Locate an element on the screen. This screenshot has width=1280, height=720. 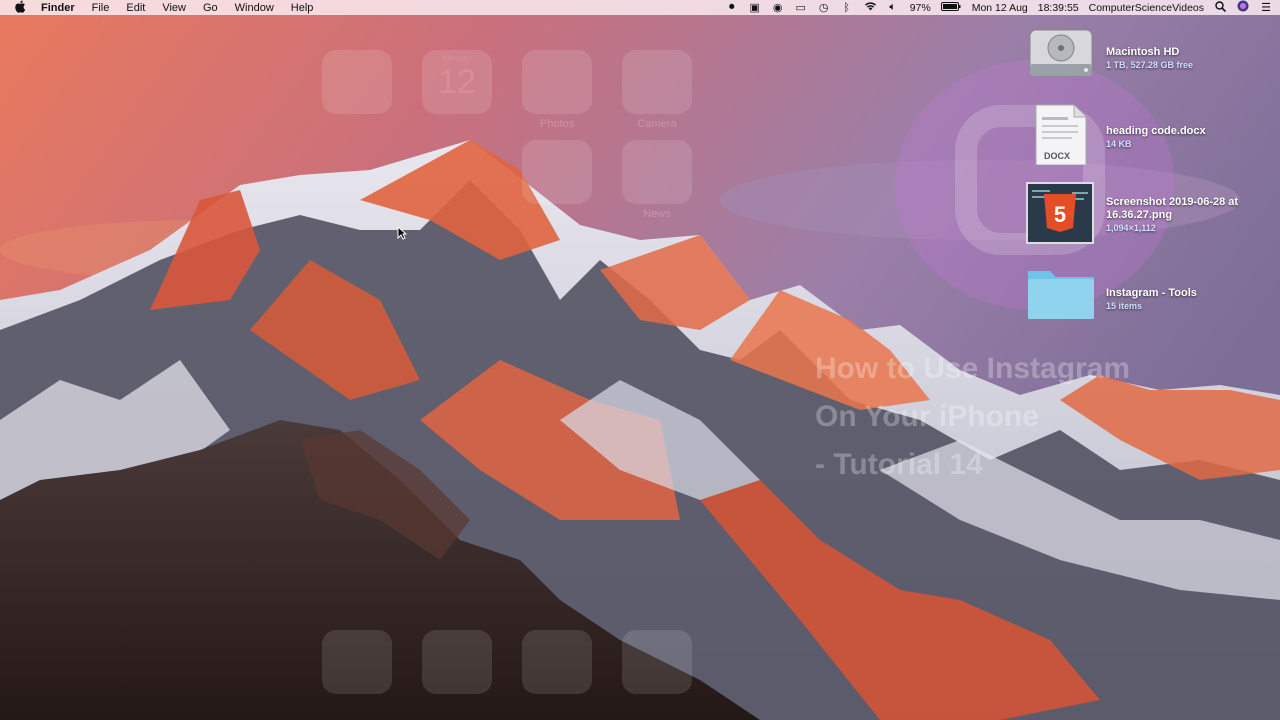
photos-app-label: Photos is located at coordinates (557, 124).